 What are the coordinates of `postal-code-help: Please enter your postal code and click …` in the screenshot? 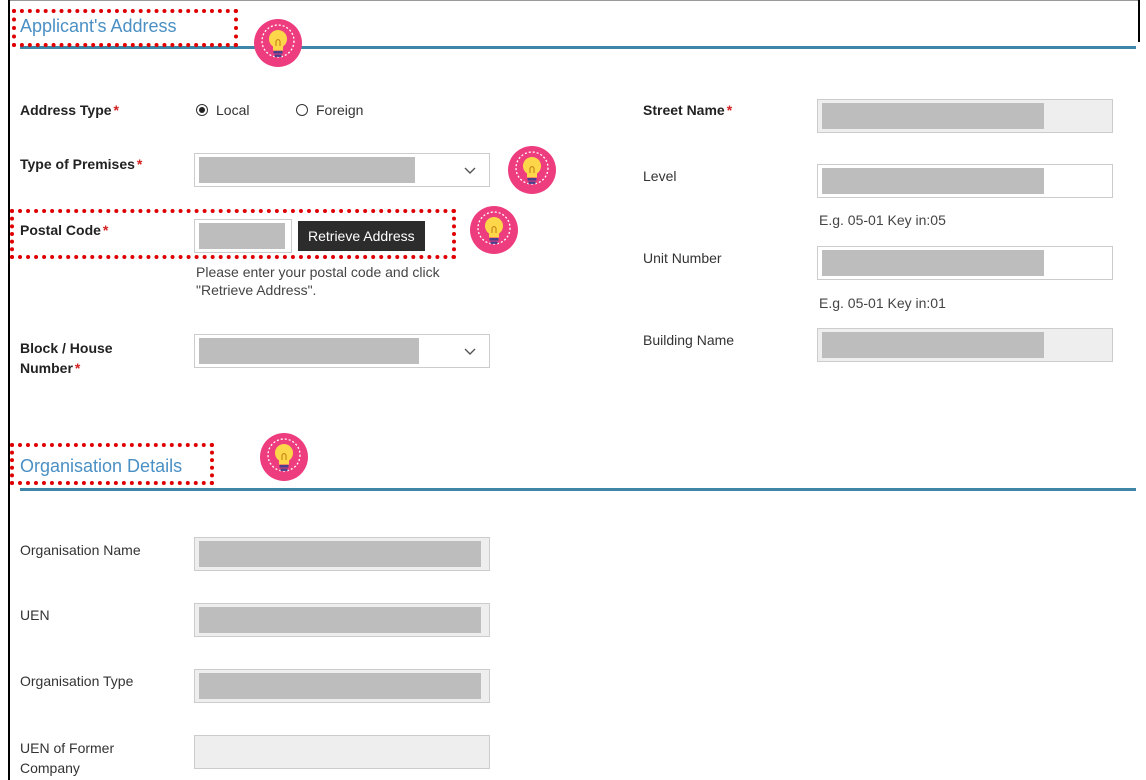 It's located at (318, 281).